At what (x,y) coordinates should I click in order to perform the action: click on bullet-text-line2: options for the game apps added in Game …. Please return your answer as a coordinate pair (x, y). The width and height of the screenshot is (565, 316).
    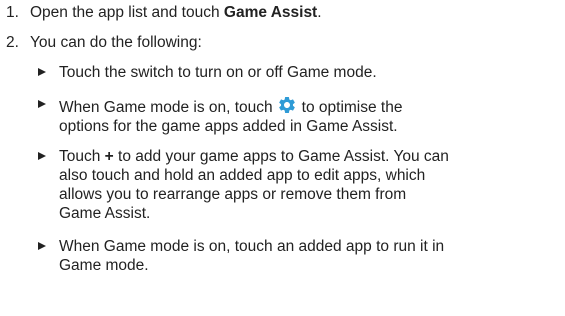
    Looking at the image, I should click on (228, 126).